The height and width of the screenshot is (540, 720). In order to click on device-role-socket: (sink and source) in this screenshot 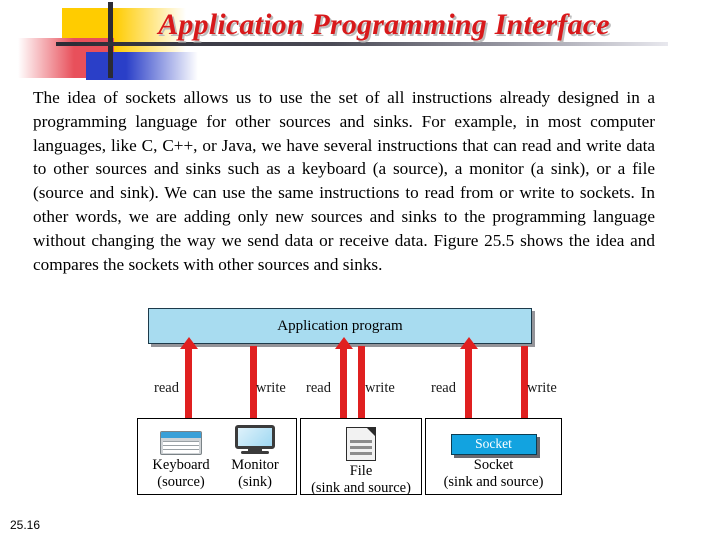, I will do `click(493, 481)`.